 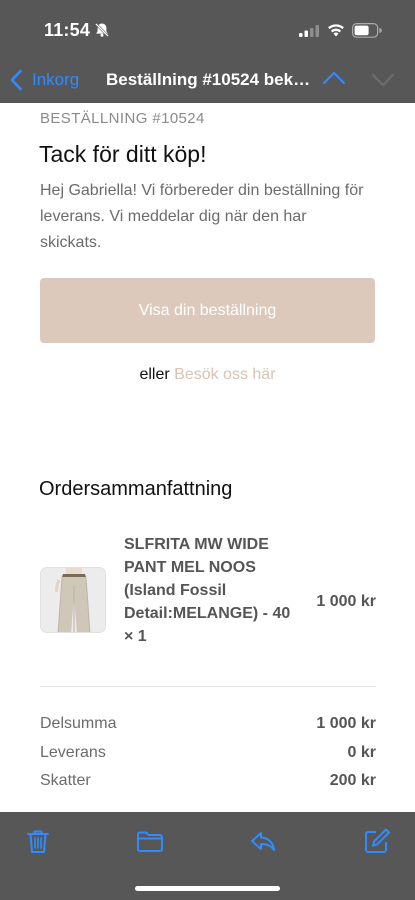 I want to click on pants-image, so click(x=73, y=600).